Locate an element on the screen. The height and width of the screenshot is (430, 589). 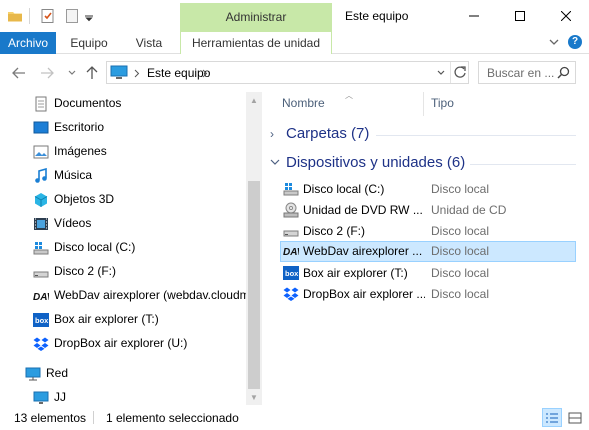
address-dropdown-icon is located at coordinates (441, 73).